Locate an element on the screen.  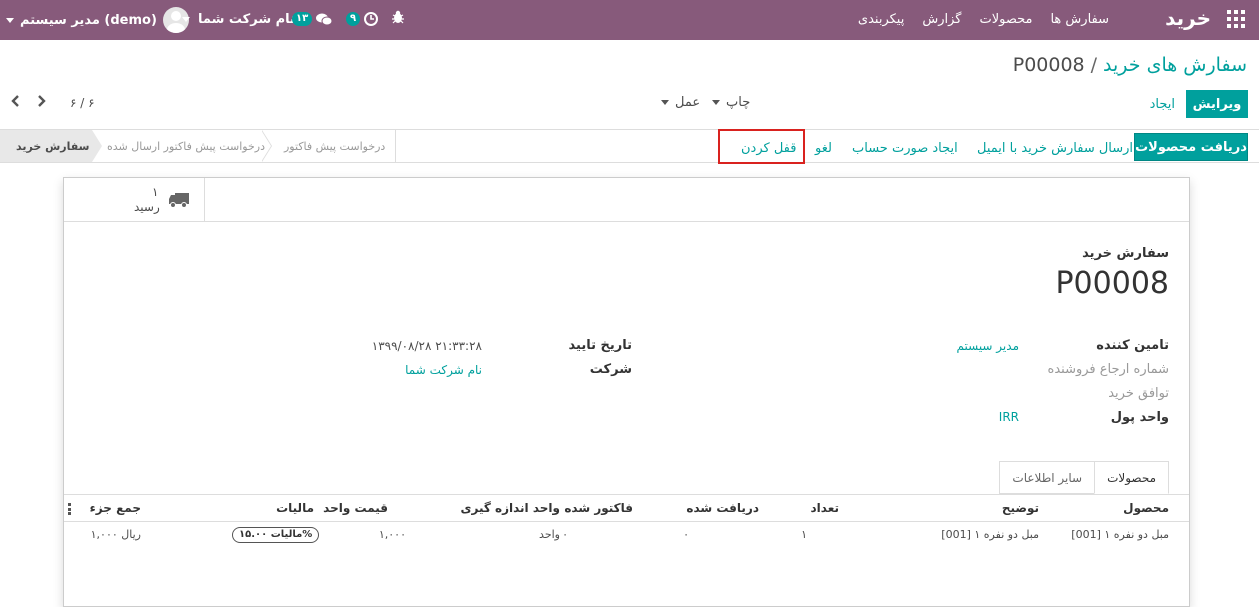
tab-other-info: سایر اطلاعات is located at coordinates (1047, 477).